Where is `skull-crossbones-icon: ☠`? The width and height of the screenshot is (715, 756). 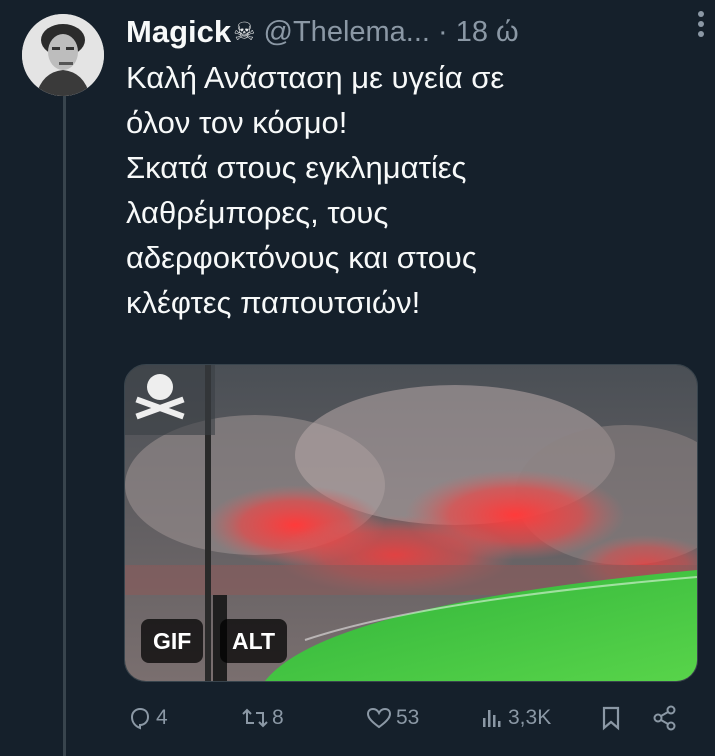 skull-crossbones-icon: ☠ is located at coordinates (244, 32).